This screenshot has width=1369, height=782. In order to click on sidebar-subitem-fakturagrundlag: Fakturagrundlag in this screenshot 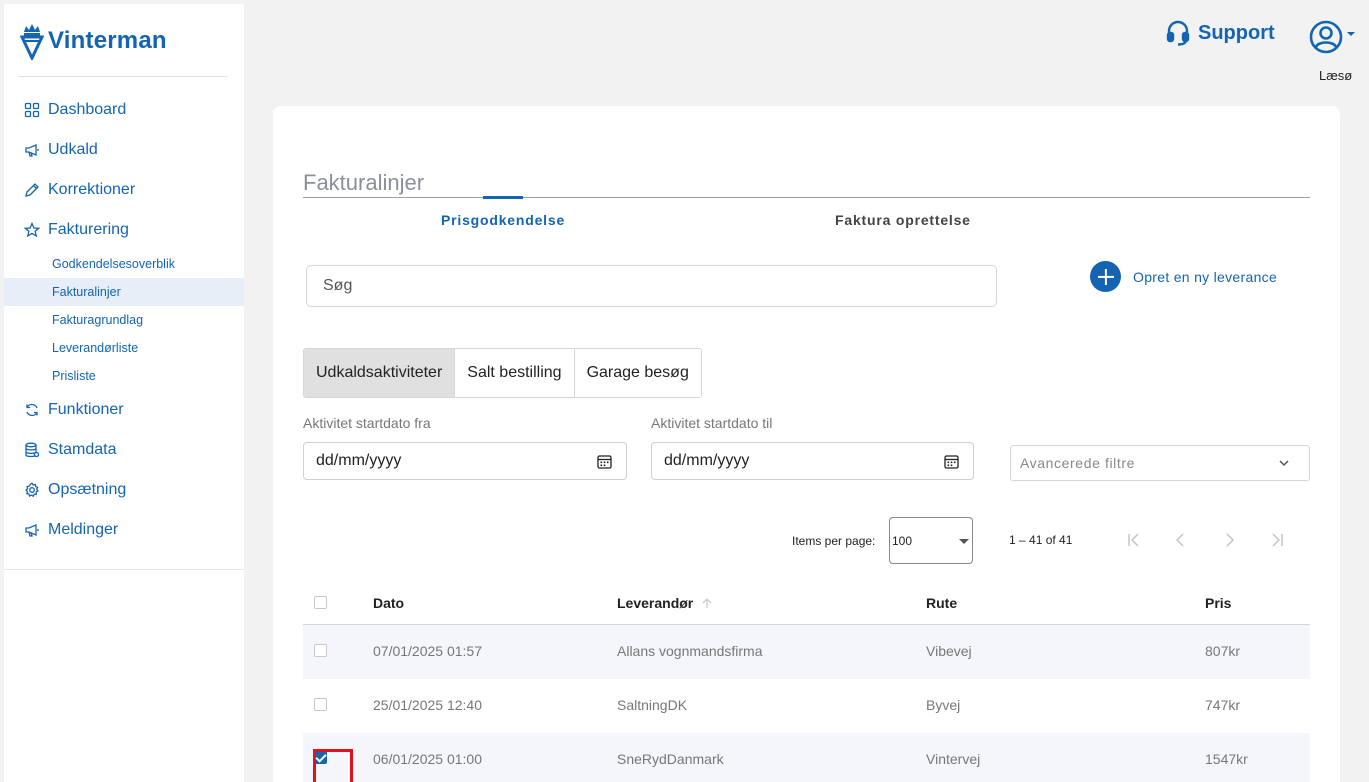, I will do `click(124, 320)`.